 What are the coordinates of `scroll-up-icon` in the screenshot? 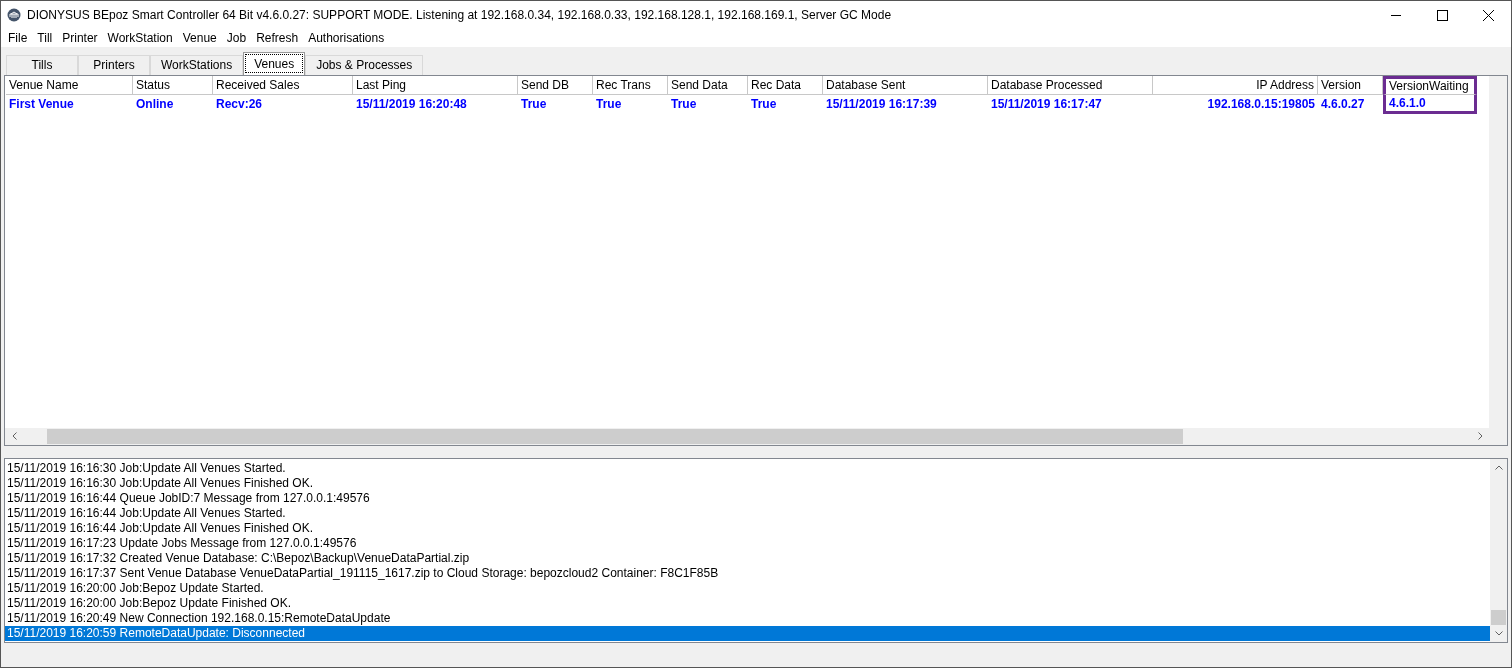 It's located at (1498, 467).